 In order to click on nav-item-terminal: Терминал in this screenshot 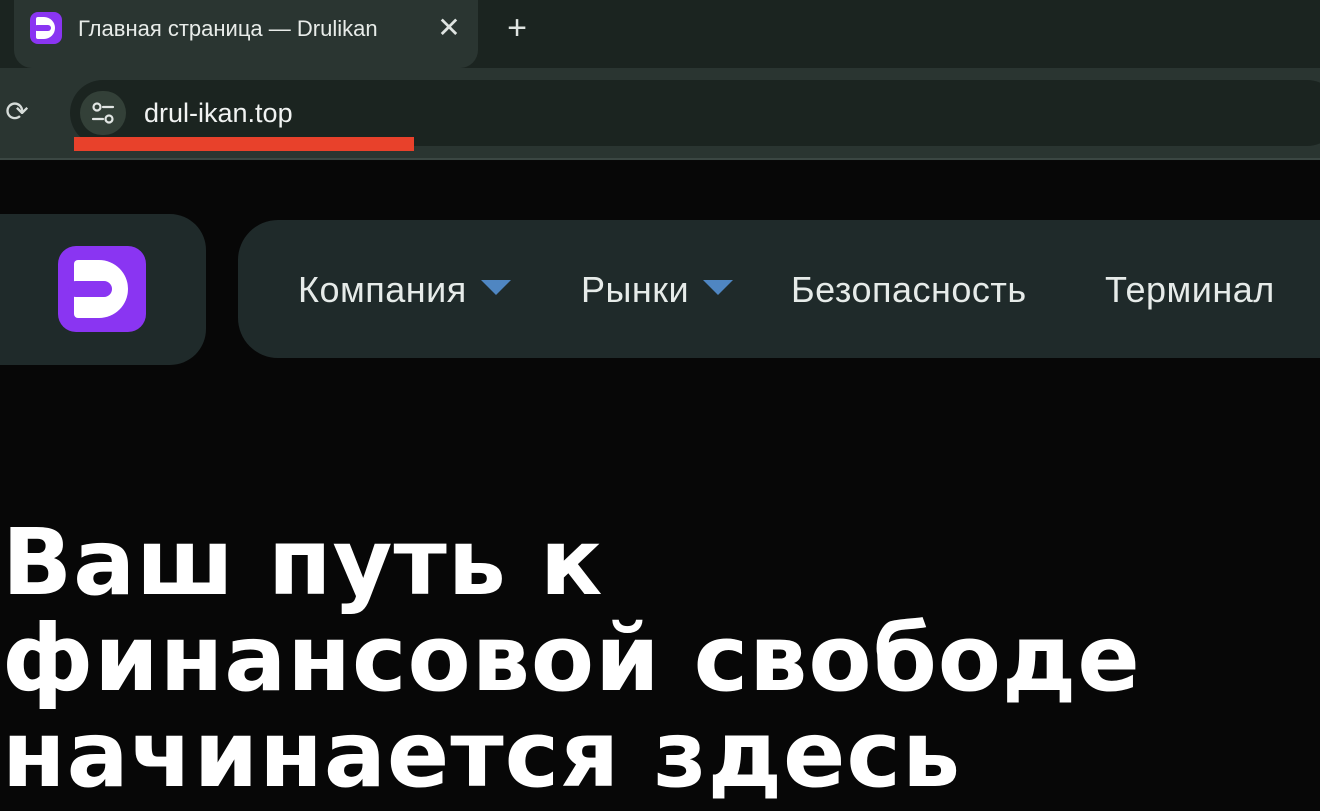, I will do `click(1190, 290)`.